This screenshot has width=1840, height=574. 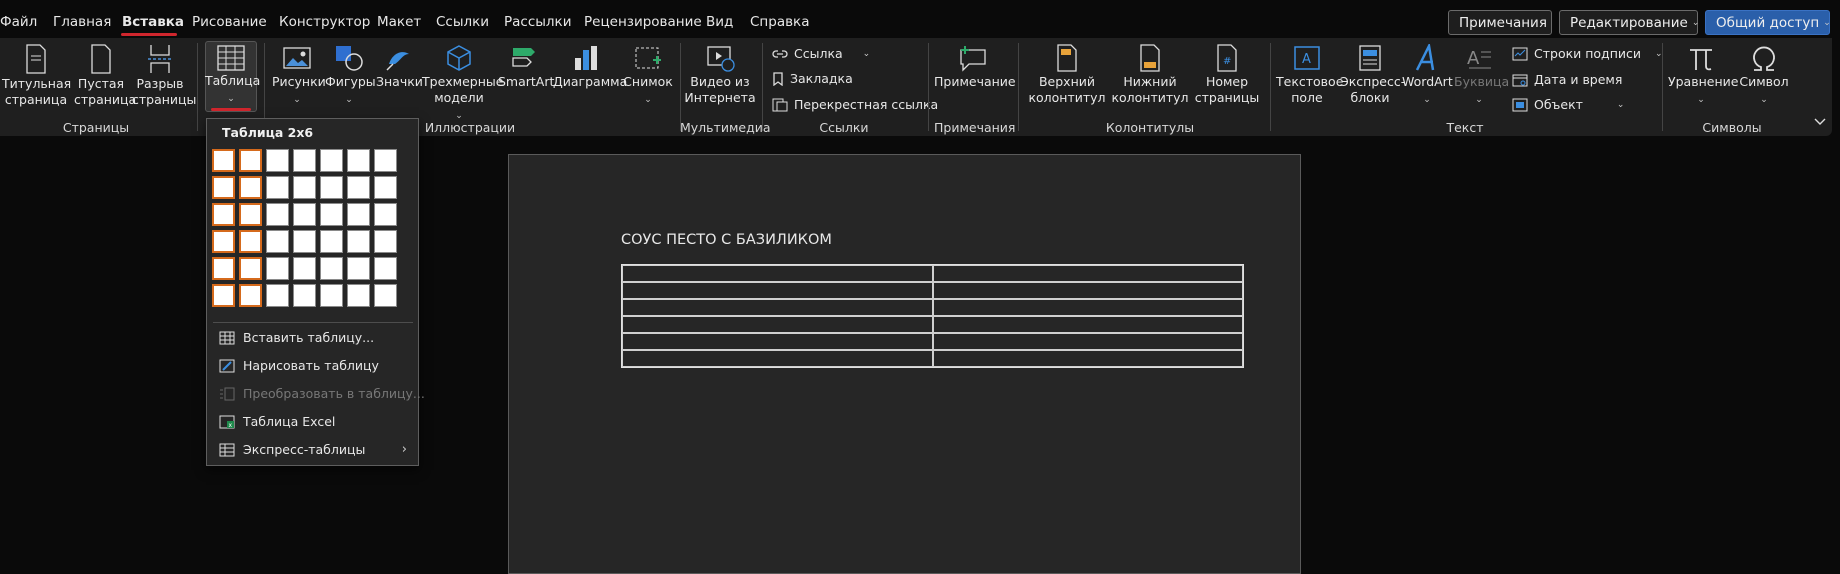 What do you see at coordinates (229, 22) in the screenshot?
I see `tab-draw: Рисование` at bounding box center [229, 22].